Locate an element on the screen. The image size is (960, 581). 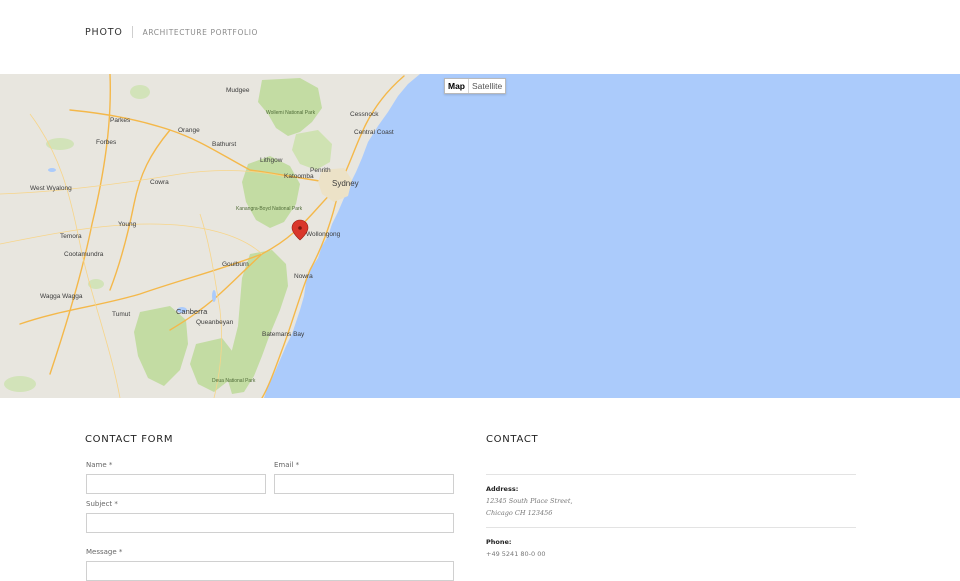
map-label-tumut: Tumut is located at coordinates (121, 314).